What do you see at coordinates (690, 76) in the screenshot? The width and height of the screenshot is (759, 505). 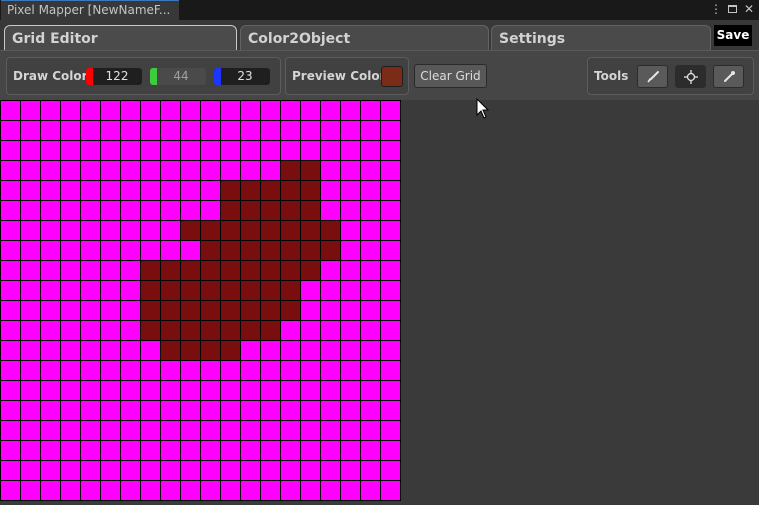 I see `crosshair-tool-button` at bounding box center [690, 76].